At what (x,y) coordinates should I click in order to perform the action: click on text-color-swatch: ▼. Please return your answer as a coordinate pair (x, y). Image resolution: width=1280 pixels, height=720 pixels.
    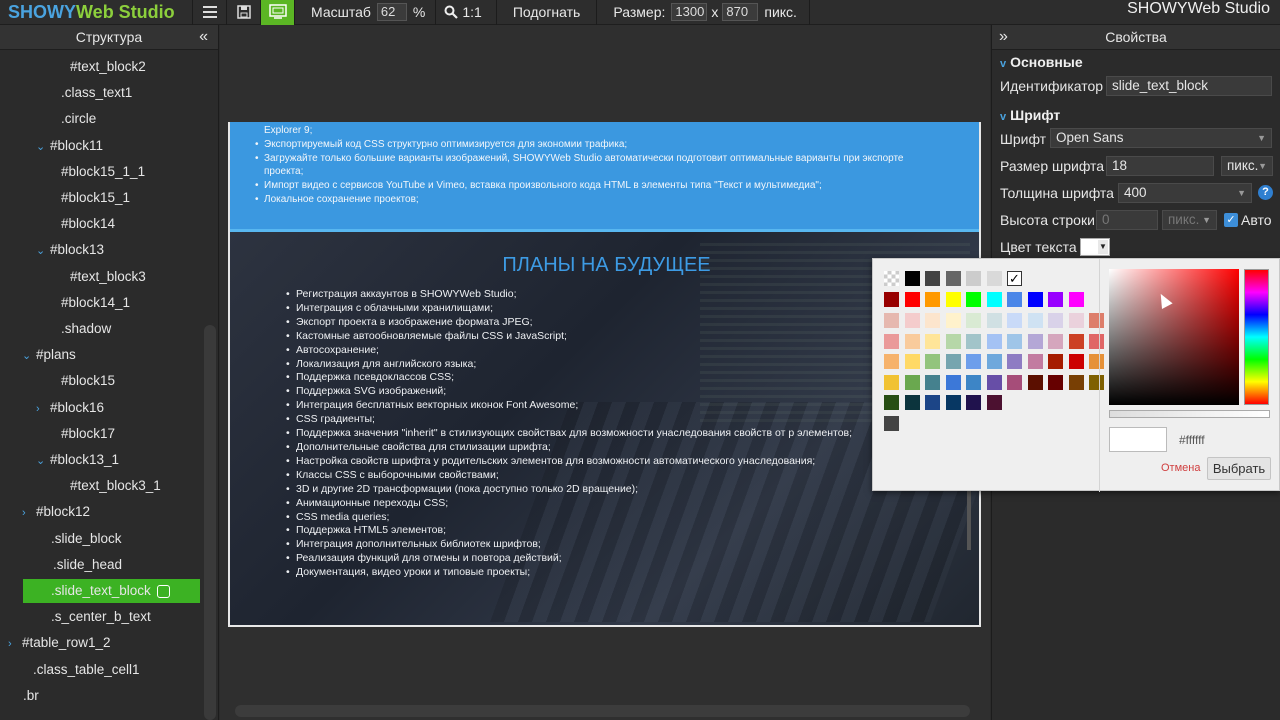
    Looking at the image, I should click on (1095, 247).